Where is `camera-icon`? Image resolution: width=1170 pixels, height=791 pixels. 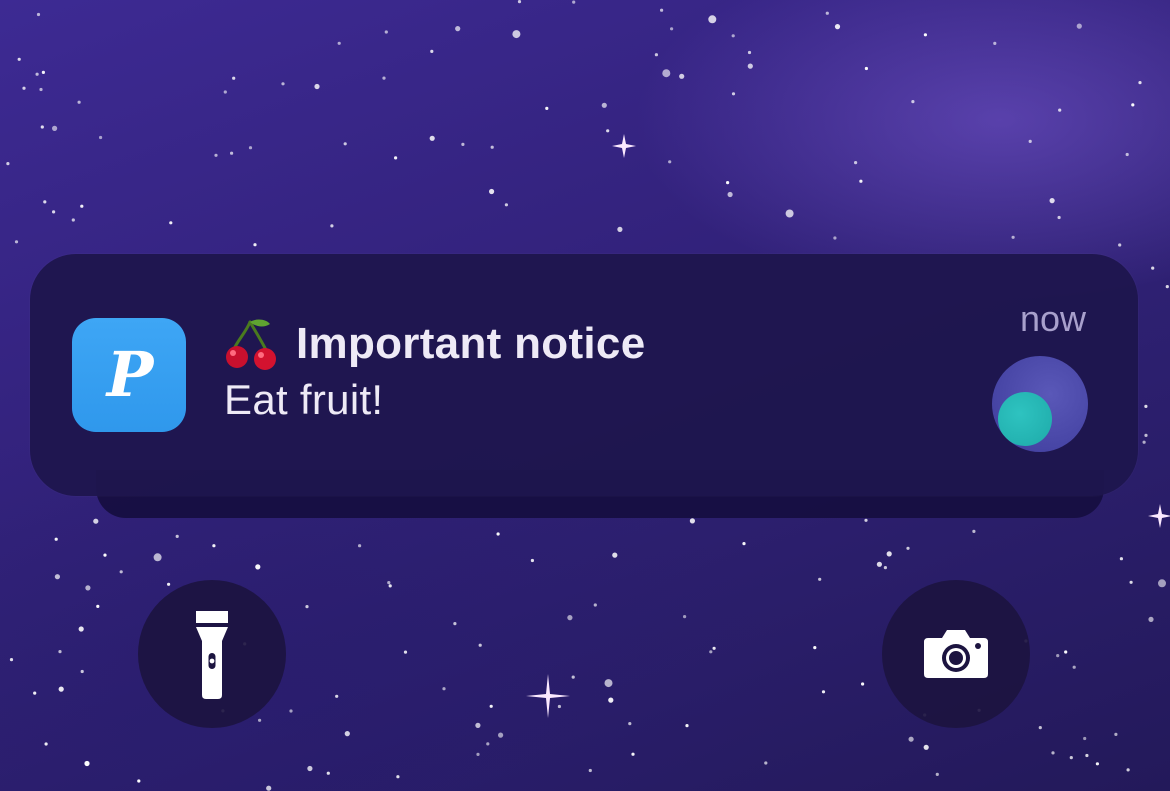 camera-icon is located at coordinates (956, 654).